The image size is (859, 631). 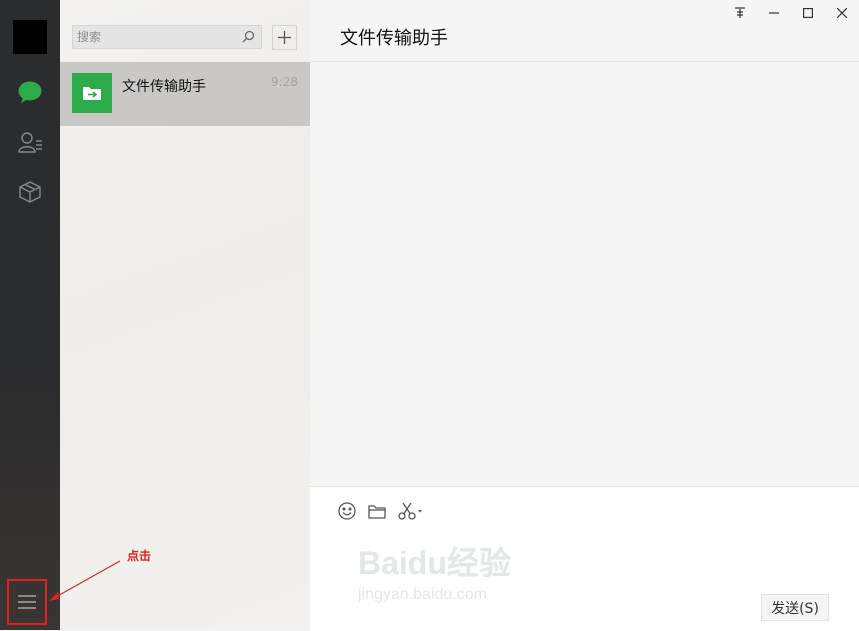 What do you see at coordinates (377, 511) in the screenshot?
I see `folder-icon` at bounding box center [377, 511].